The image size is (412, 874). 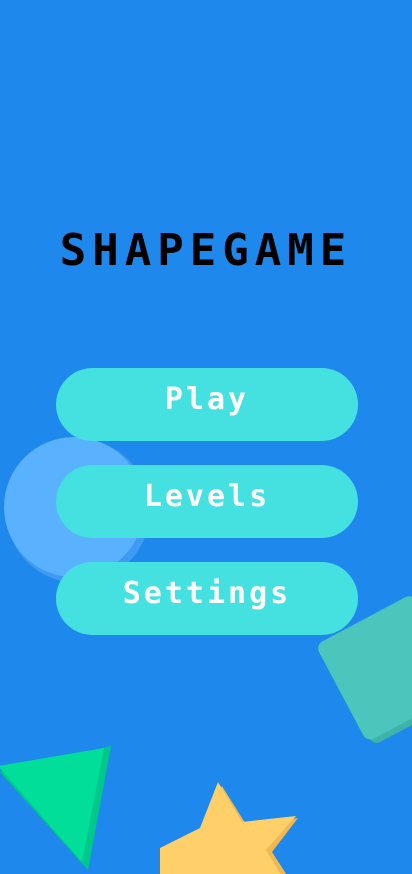 What do you see at coordinates (207, 496) in the screenshot?
I see `levels-button-label: Levels` at bounding box center [207, 496].